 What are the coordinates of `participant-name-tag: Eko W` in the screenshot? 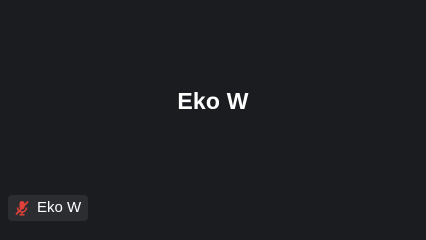 It's located at (48, 208).